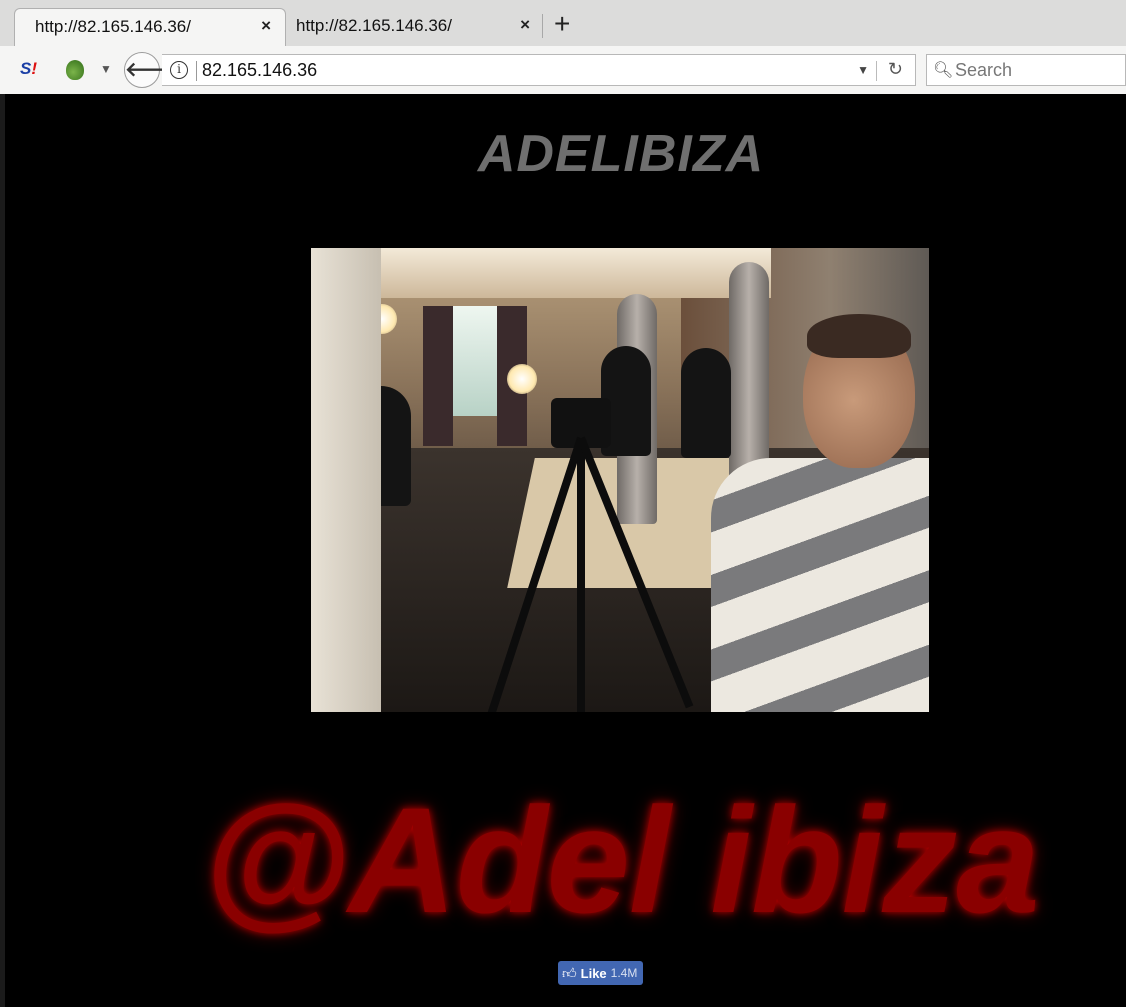  I want to click on photo-tripod, so click(590, 555).